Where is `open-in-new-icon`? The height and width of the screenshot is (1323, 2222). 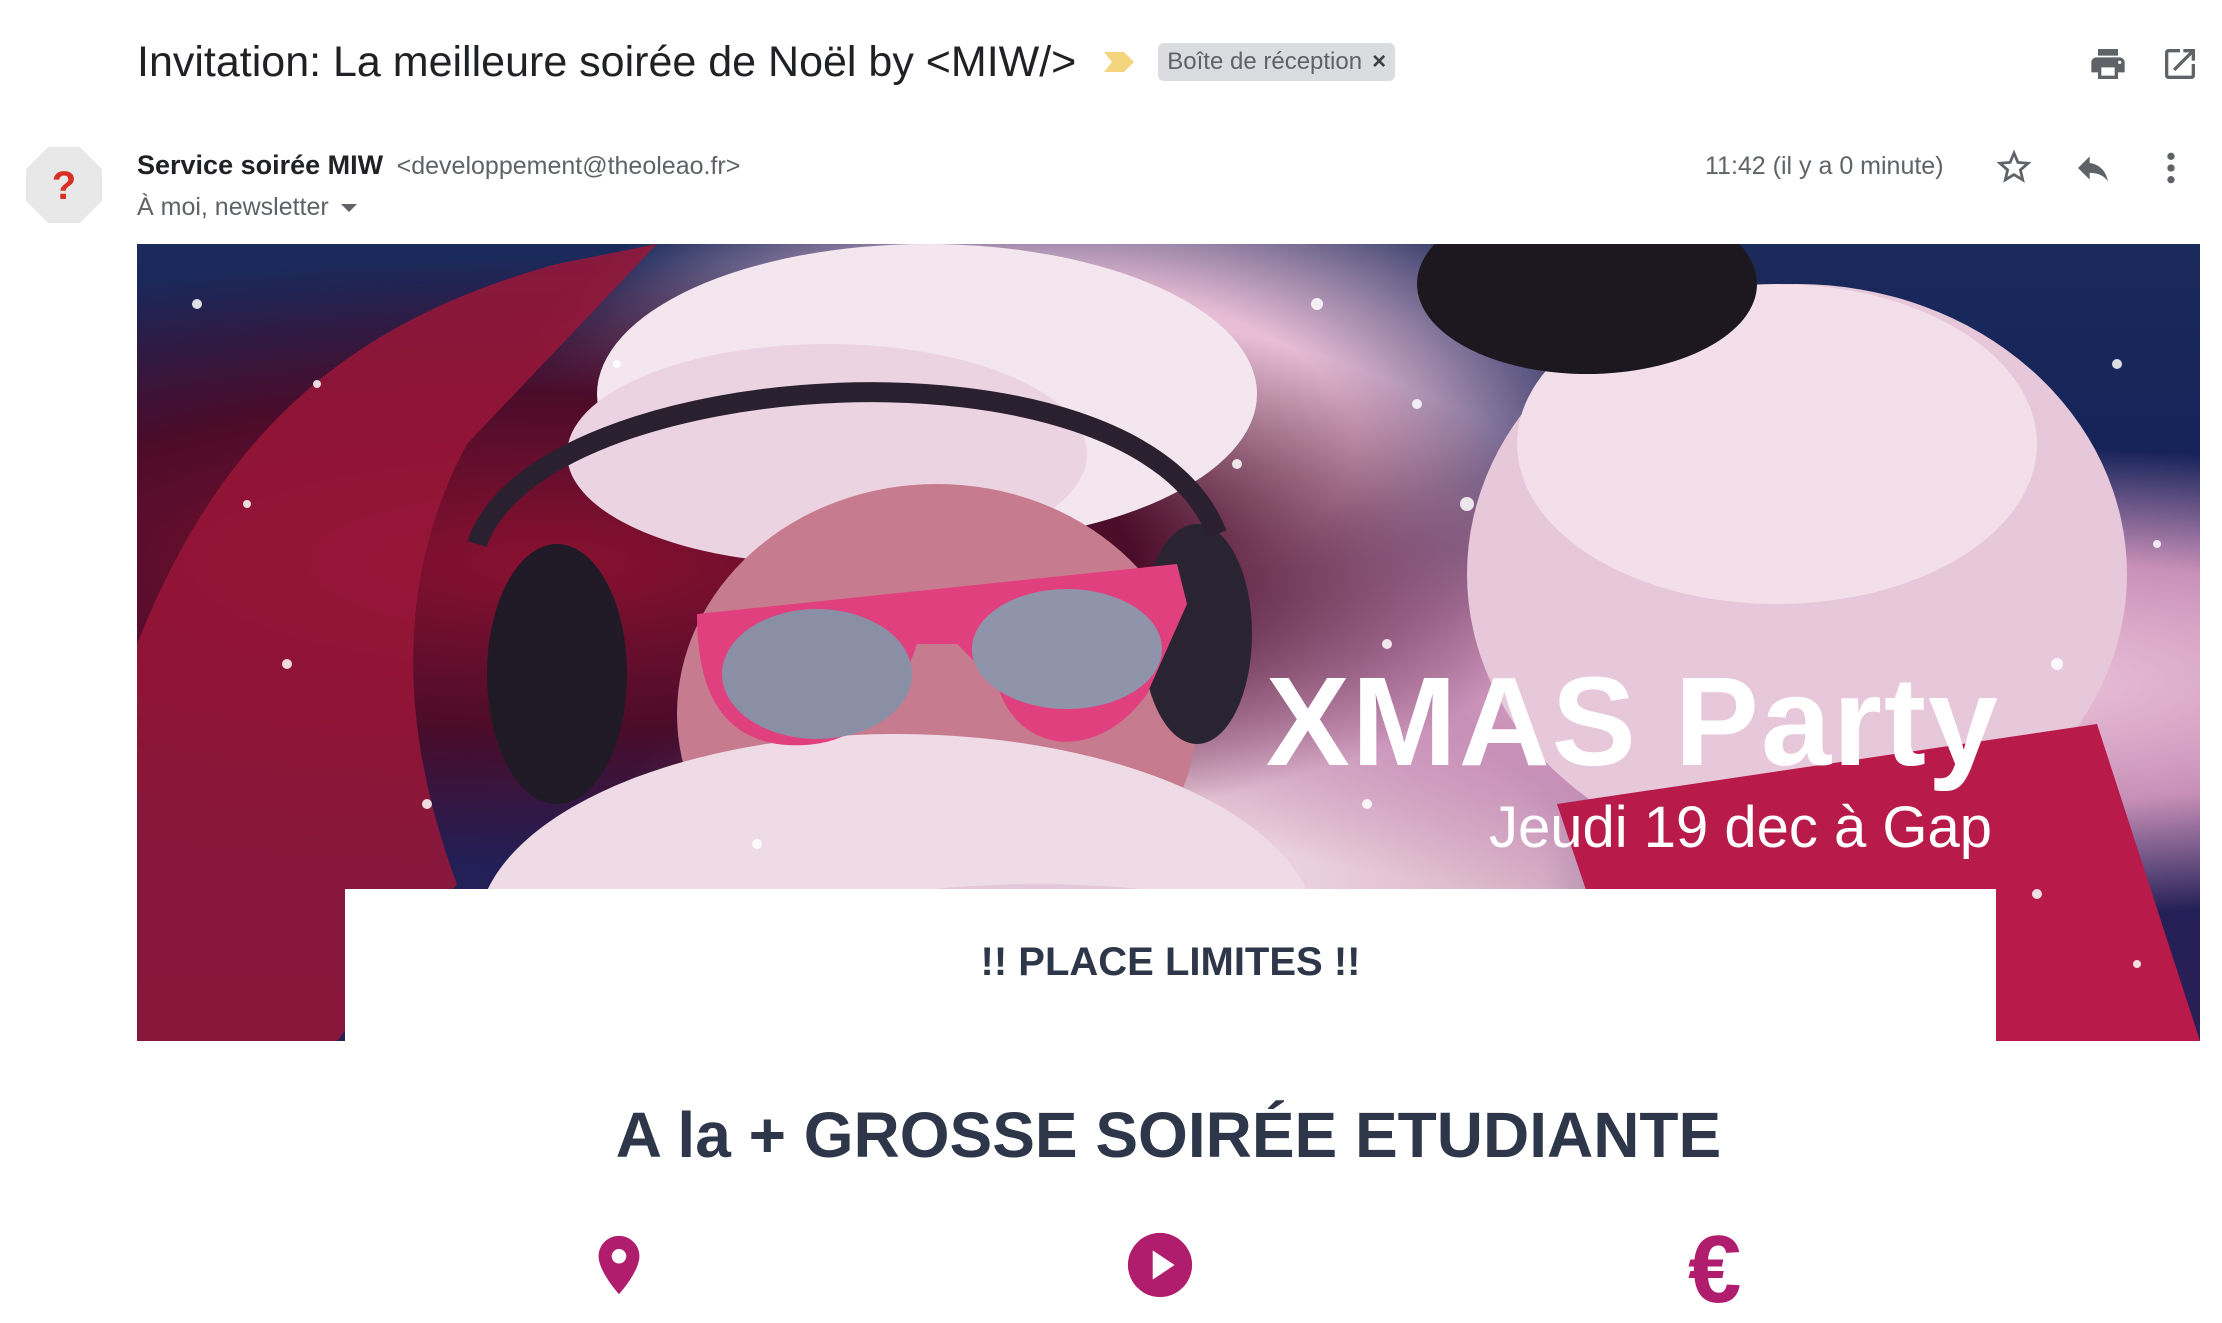 open-in-new-icon is located at coordinates (2180, 64).